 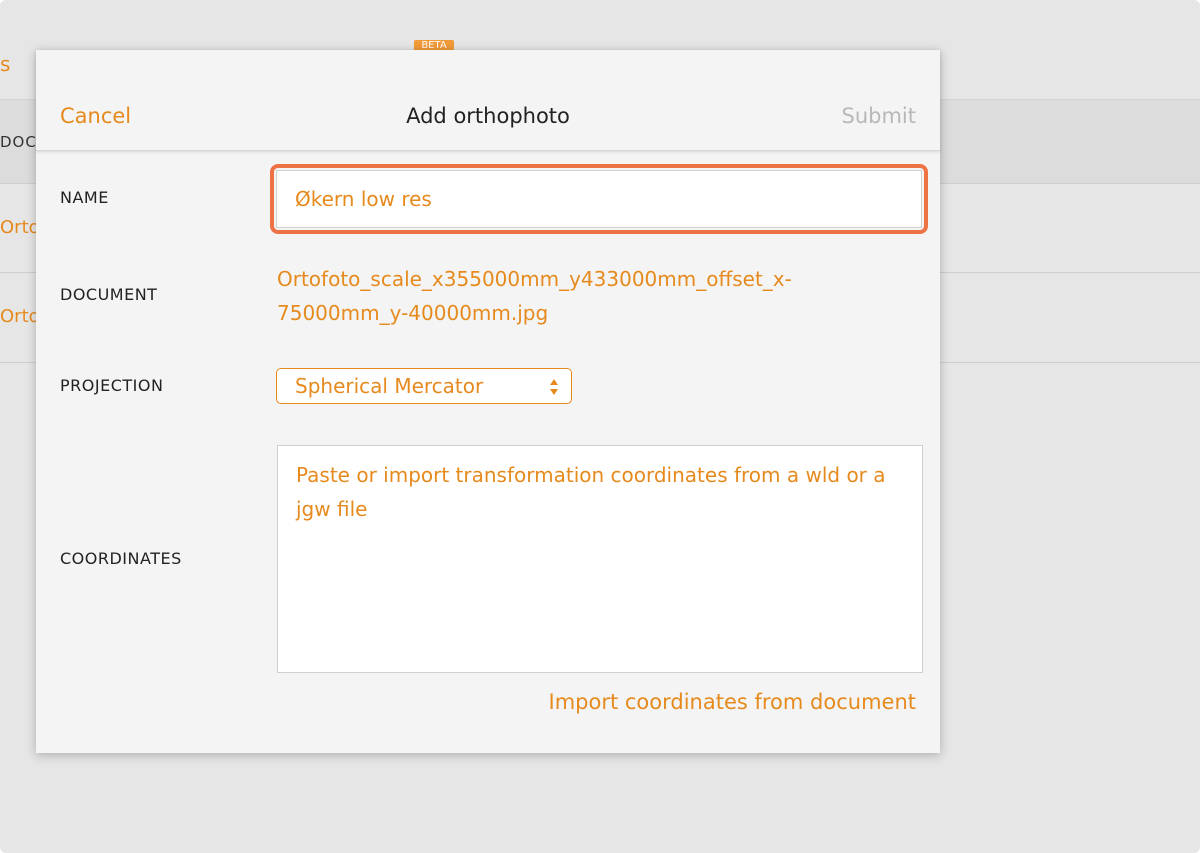 I want to click on dialog-title: Add orthophoto, so click(x=488, y=116).